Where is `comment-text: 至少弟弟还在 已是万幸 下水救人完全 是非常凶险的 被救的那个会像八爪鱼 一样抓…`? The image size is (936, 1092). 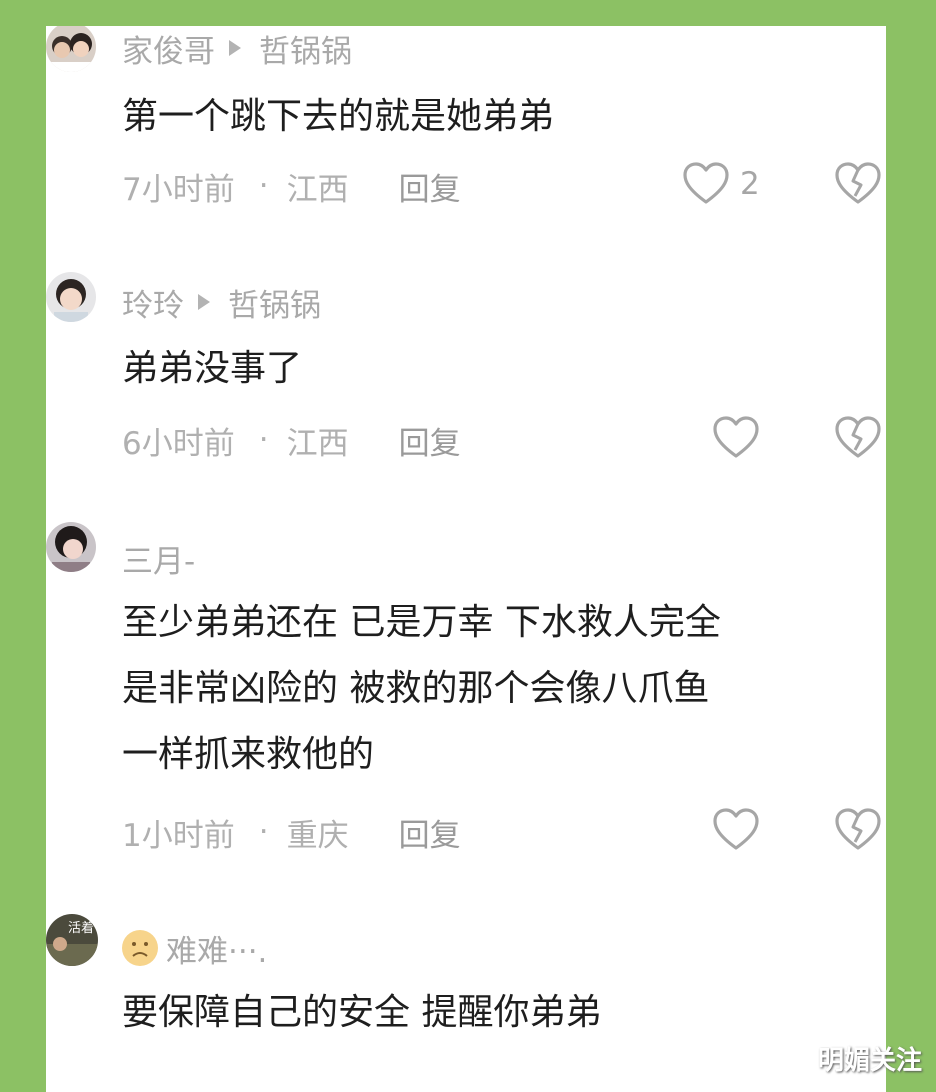
comment-text: 至少弟弟还在 已是万幸 下水救人完全 是非常凶险的 被救的那个会像八爪鱼 一样抓… is located at coordinates (421, 688).